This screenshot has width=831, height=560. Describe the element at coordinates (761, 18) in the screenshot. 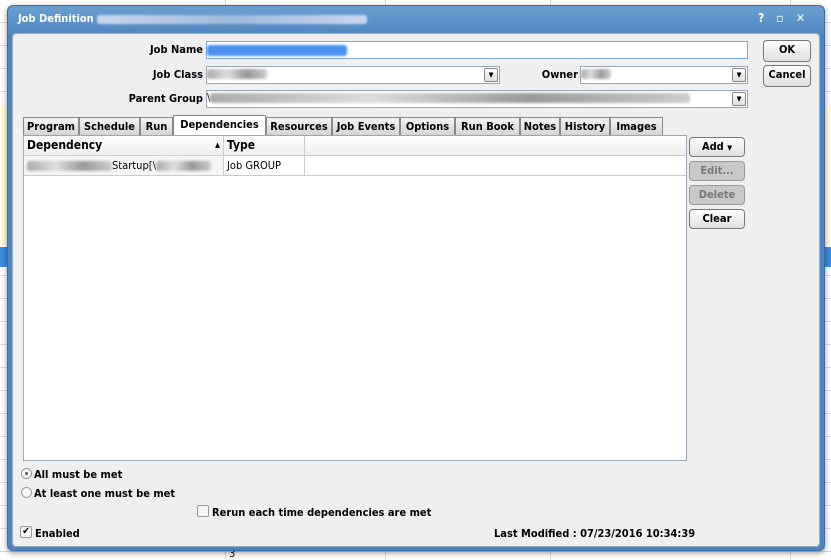

I see `help-icon: ?` at that location.